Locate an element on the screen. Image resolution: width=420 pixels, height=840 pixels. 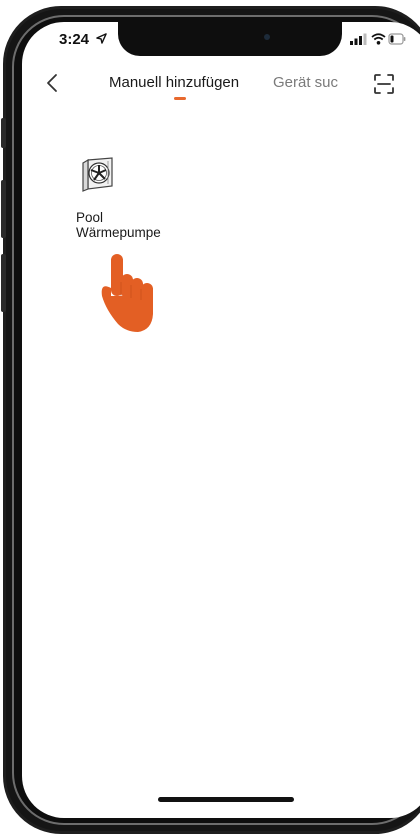
battery-icon is located at coordinates (397, 39).